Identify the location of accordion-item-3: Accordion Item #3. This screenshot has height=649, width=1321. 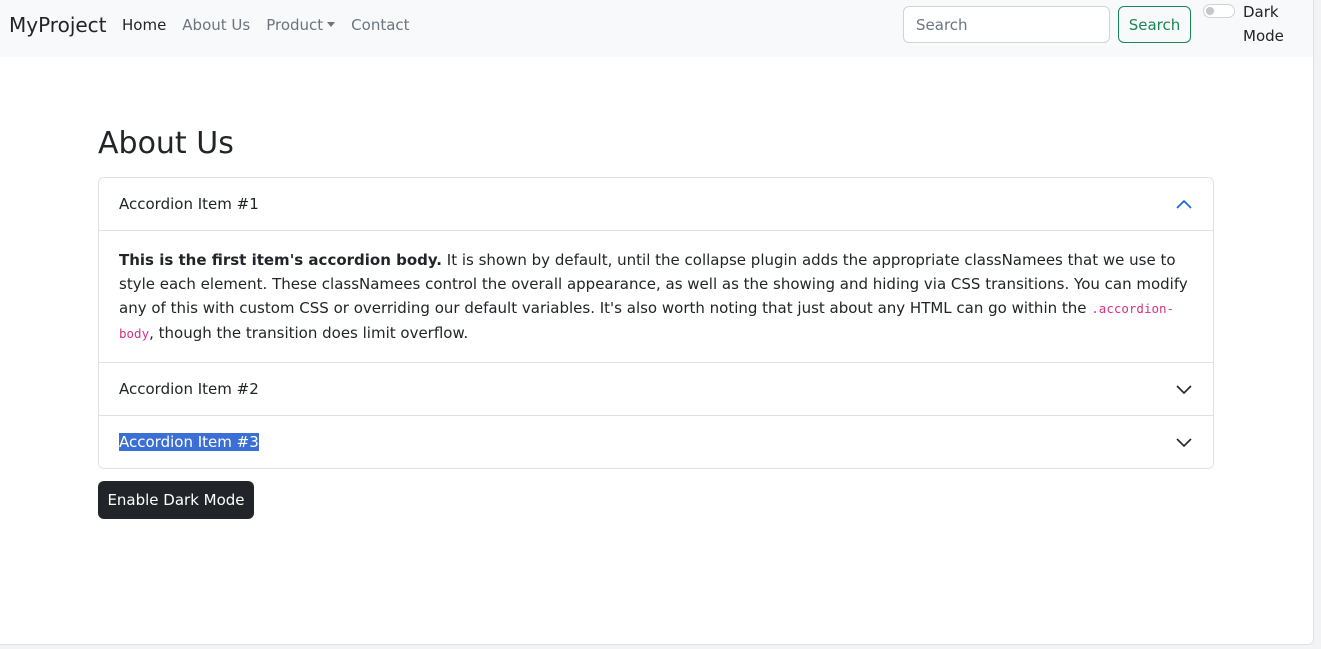
(656, 441).